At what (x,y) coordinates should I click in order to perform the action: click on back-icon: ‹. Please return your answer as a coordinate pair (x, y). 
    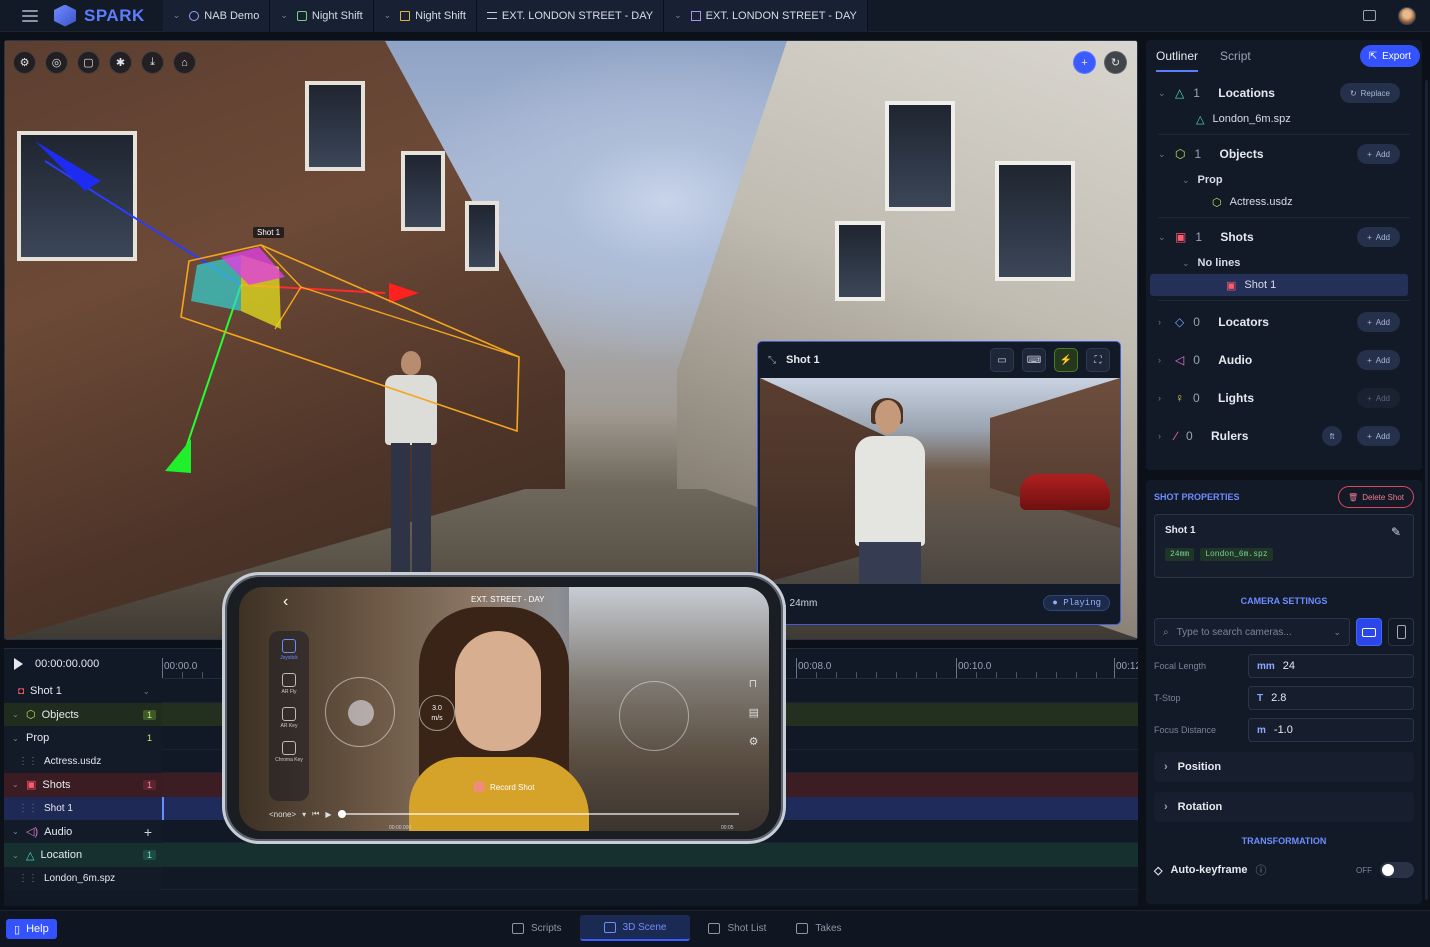
    Looking at the image, I should click on (285, 602).